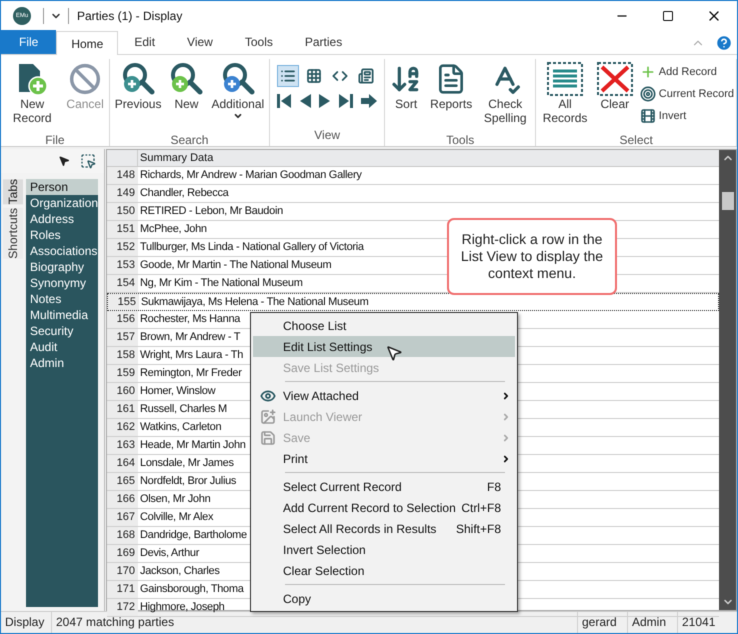 The width and height of the screenshot is (738, 634). What do you see at coordinates (346, 101) in the screenshot?
I see `last-record-icon` at bounding box center [346, 101].